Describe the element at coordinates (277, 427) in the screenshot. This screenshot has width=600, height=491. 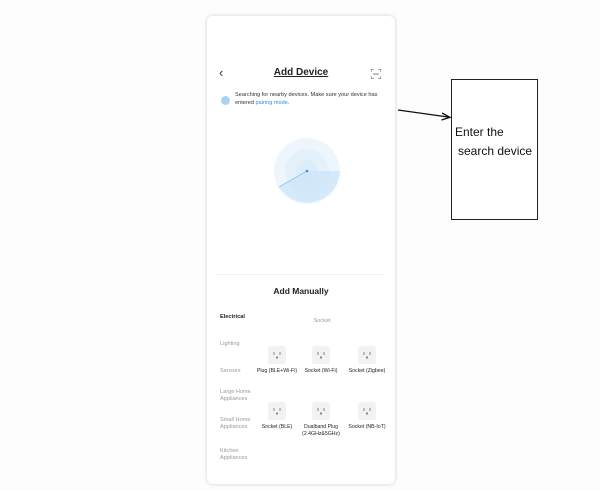
I see `device-label: Socket (BLE)` at that location.